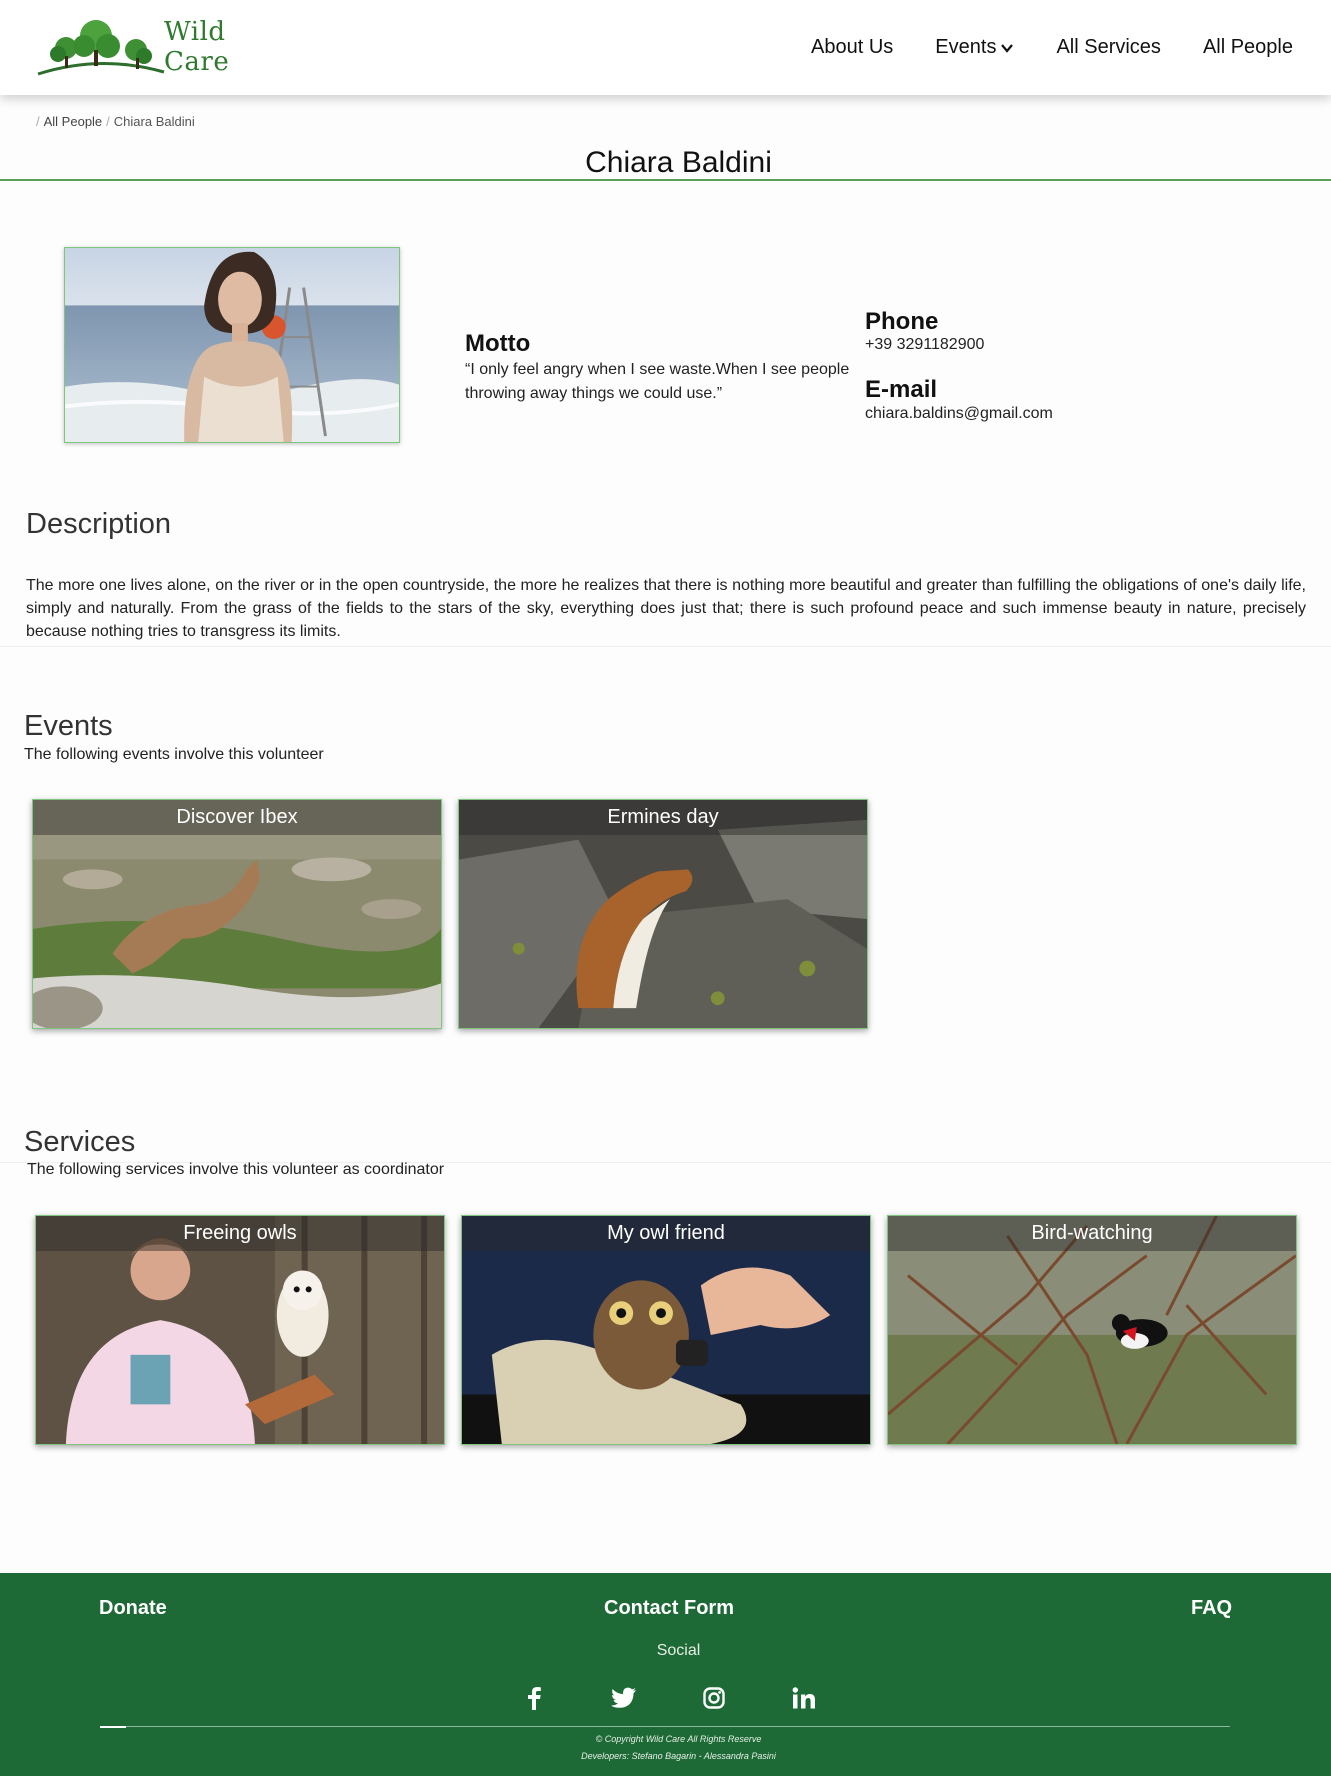  I want to click on instagram-icon, so click(714, 1698).